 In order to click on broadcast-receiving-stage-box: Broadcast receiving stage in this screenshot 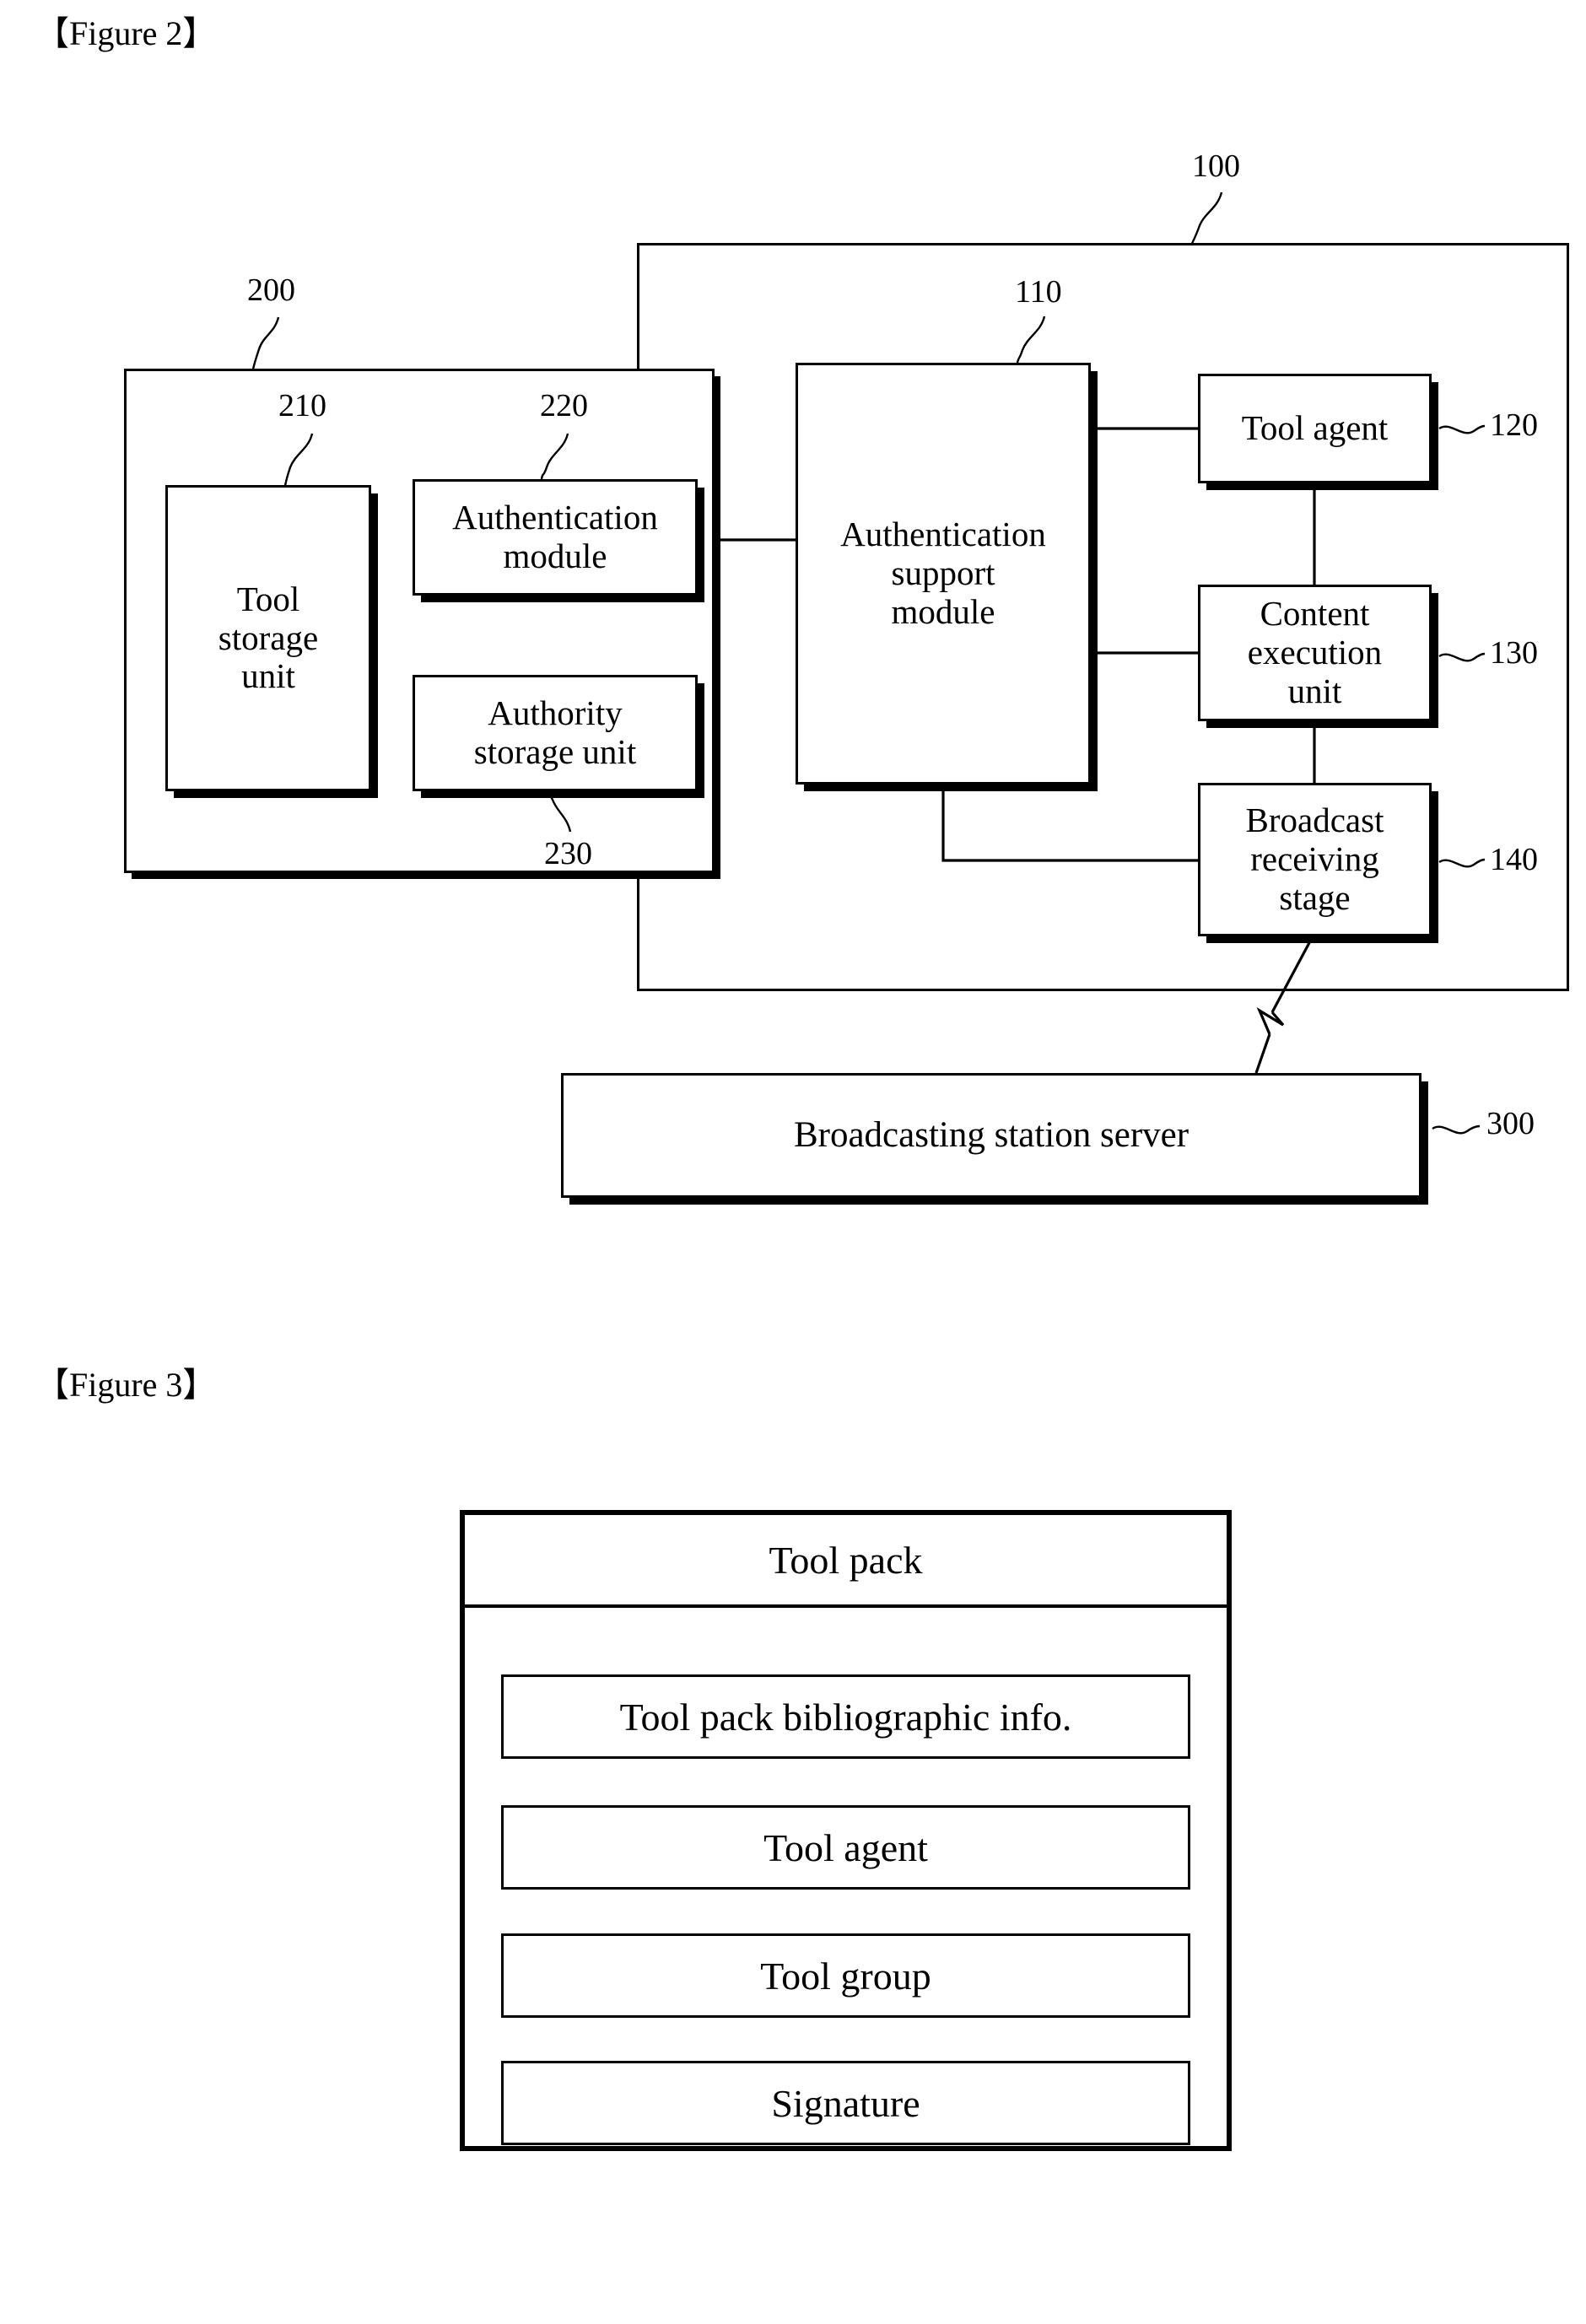, I will do `click(1315, 859)`.